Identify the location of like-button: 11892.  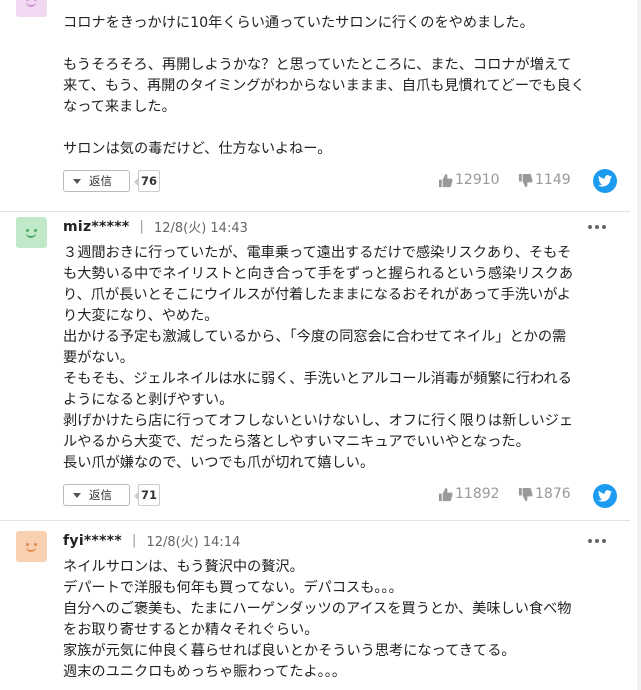
(469, 494).